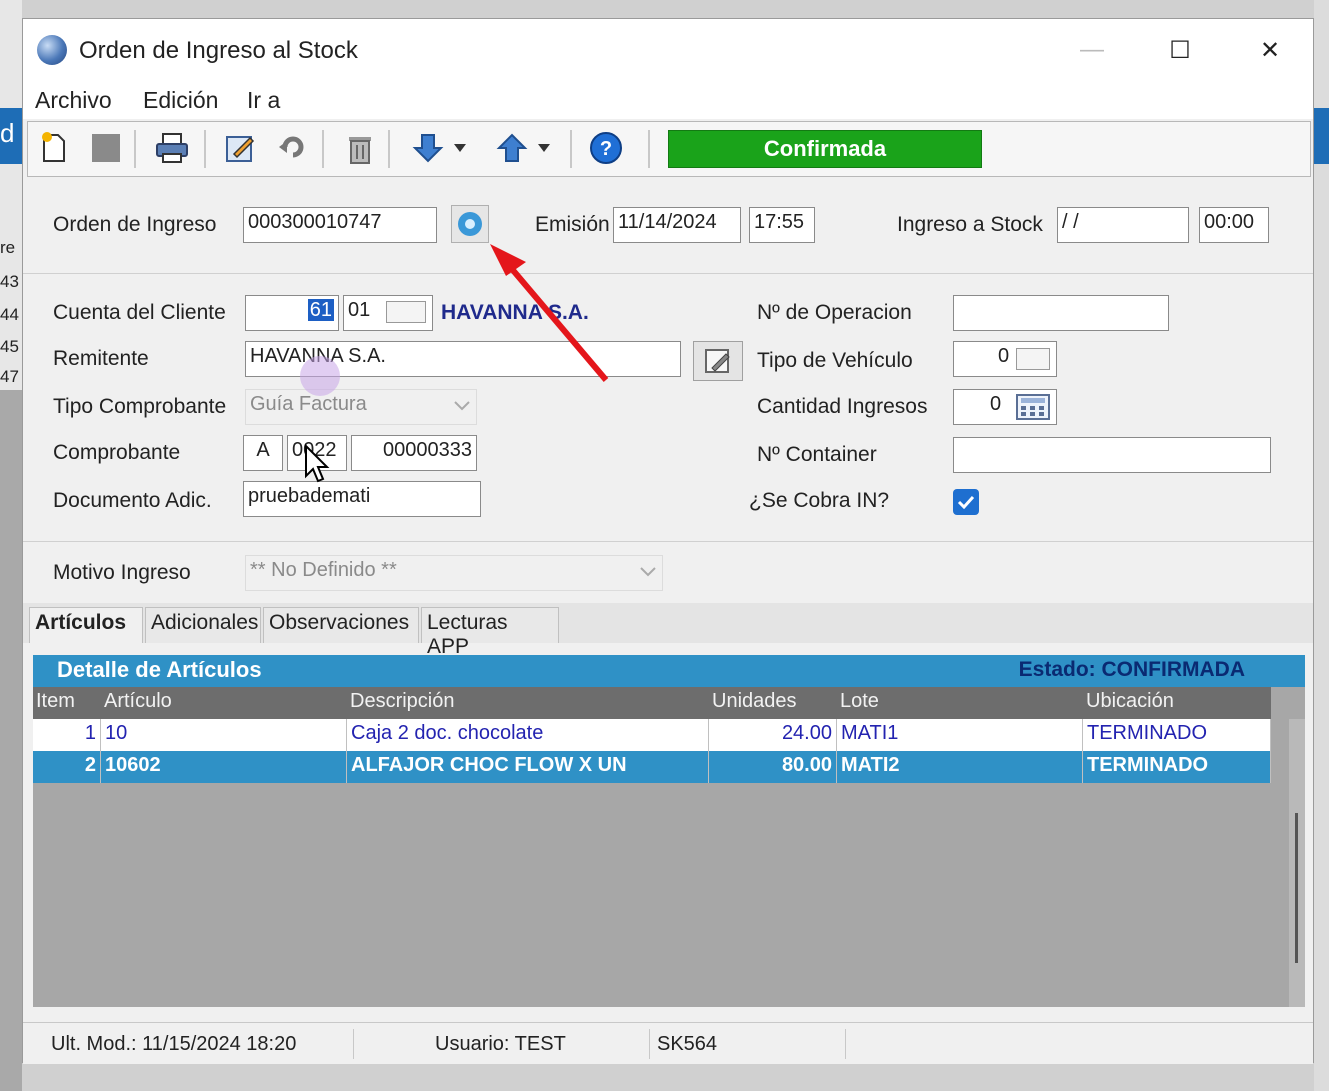 Image resolution: width=1329 pixels, height=1091 pixels. I want to click on save-icon, so click(106, 148).